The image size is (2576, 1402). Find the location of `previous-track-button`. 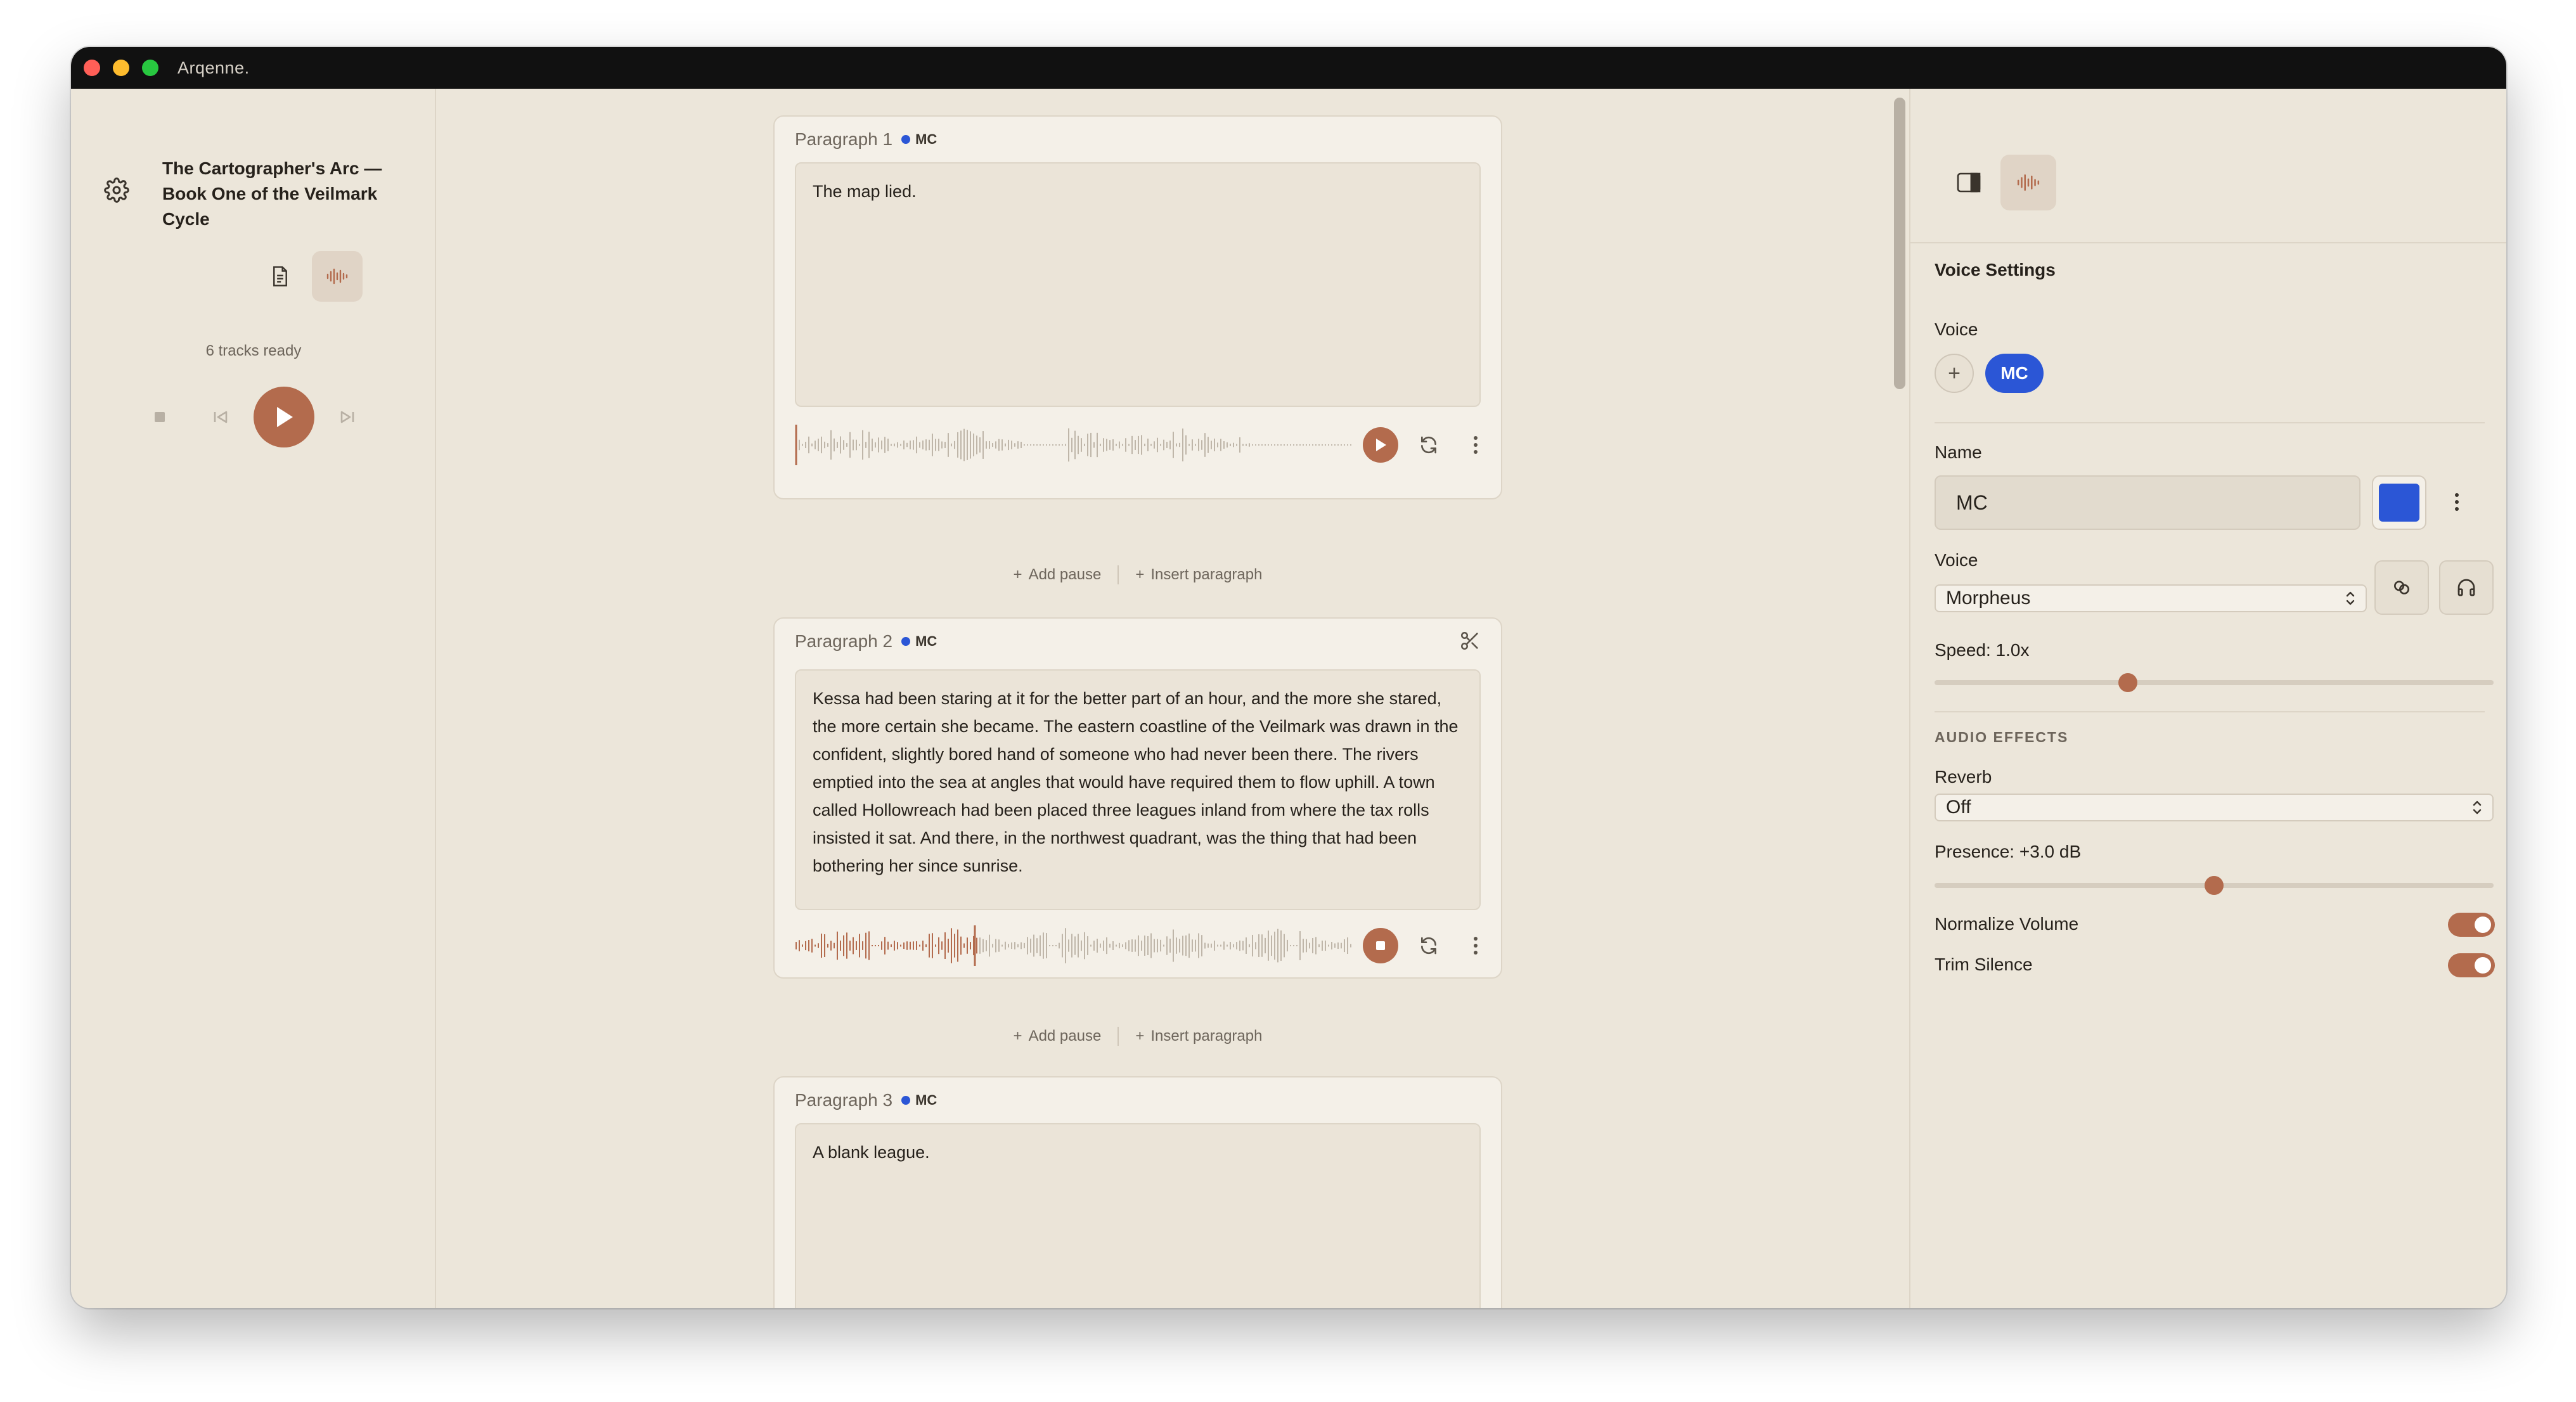

previous-track-button is located at coordinates (220, 417).